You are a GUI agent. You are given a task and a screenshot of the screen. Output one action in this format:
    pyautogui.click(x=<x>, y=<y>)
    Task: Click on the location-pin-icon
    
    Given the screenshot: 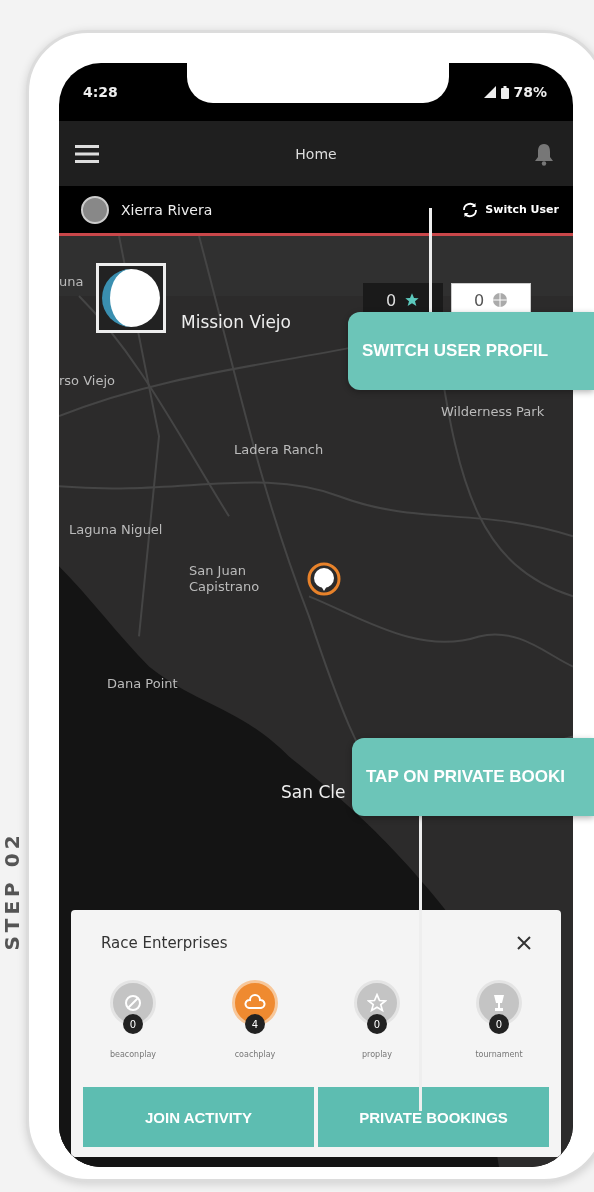 What is the action you would take?
    pyautogui.click(x=324, y=579)
    